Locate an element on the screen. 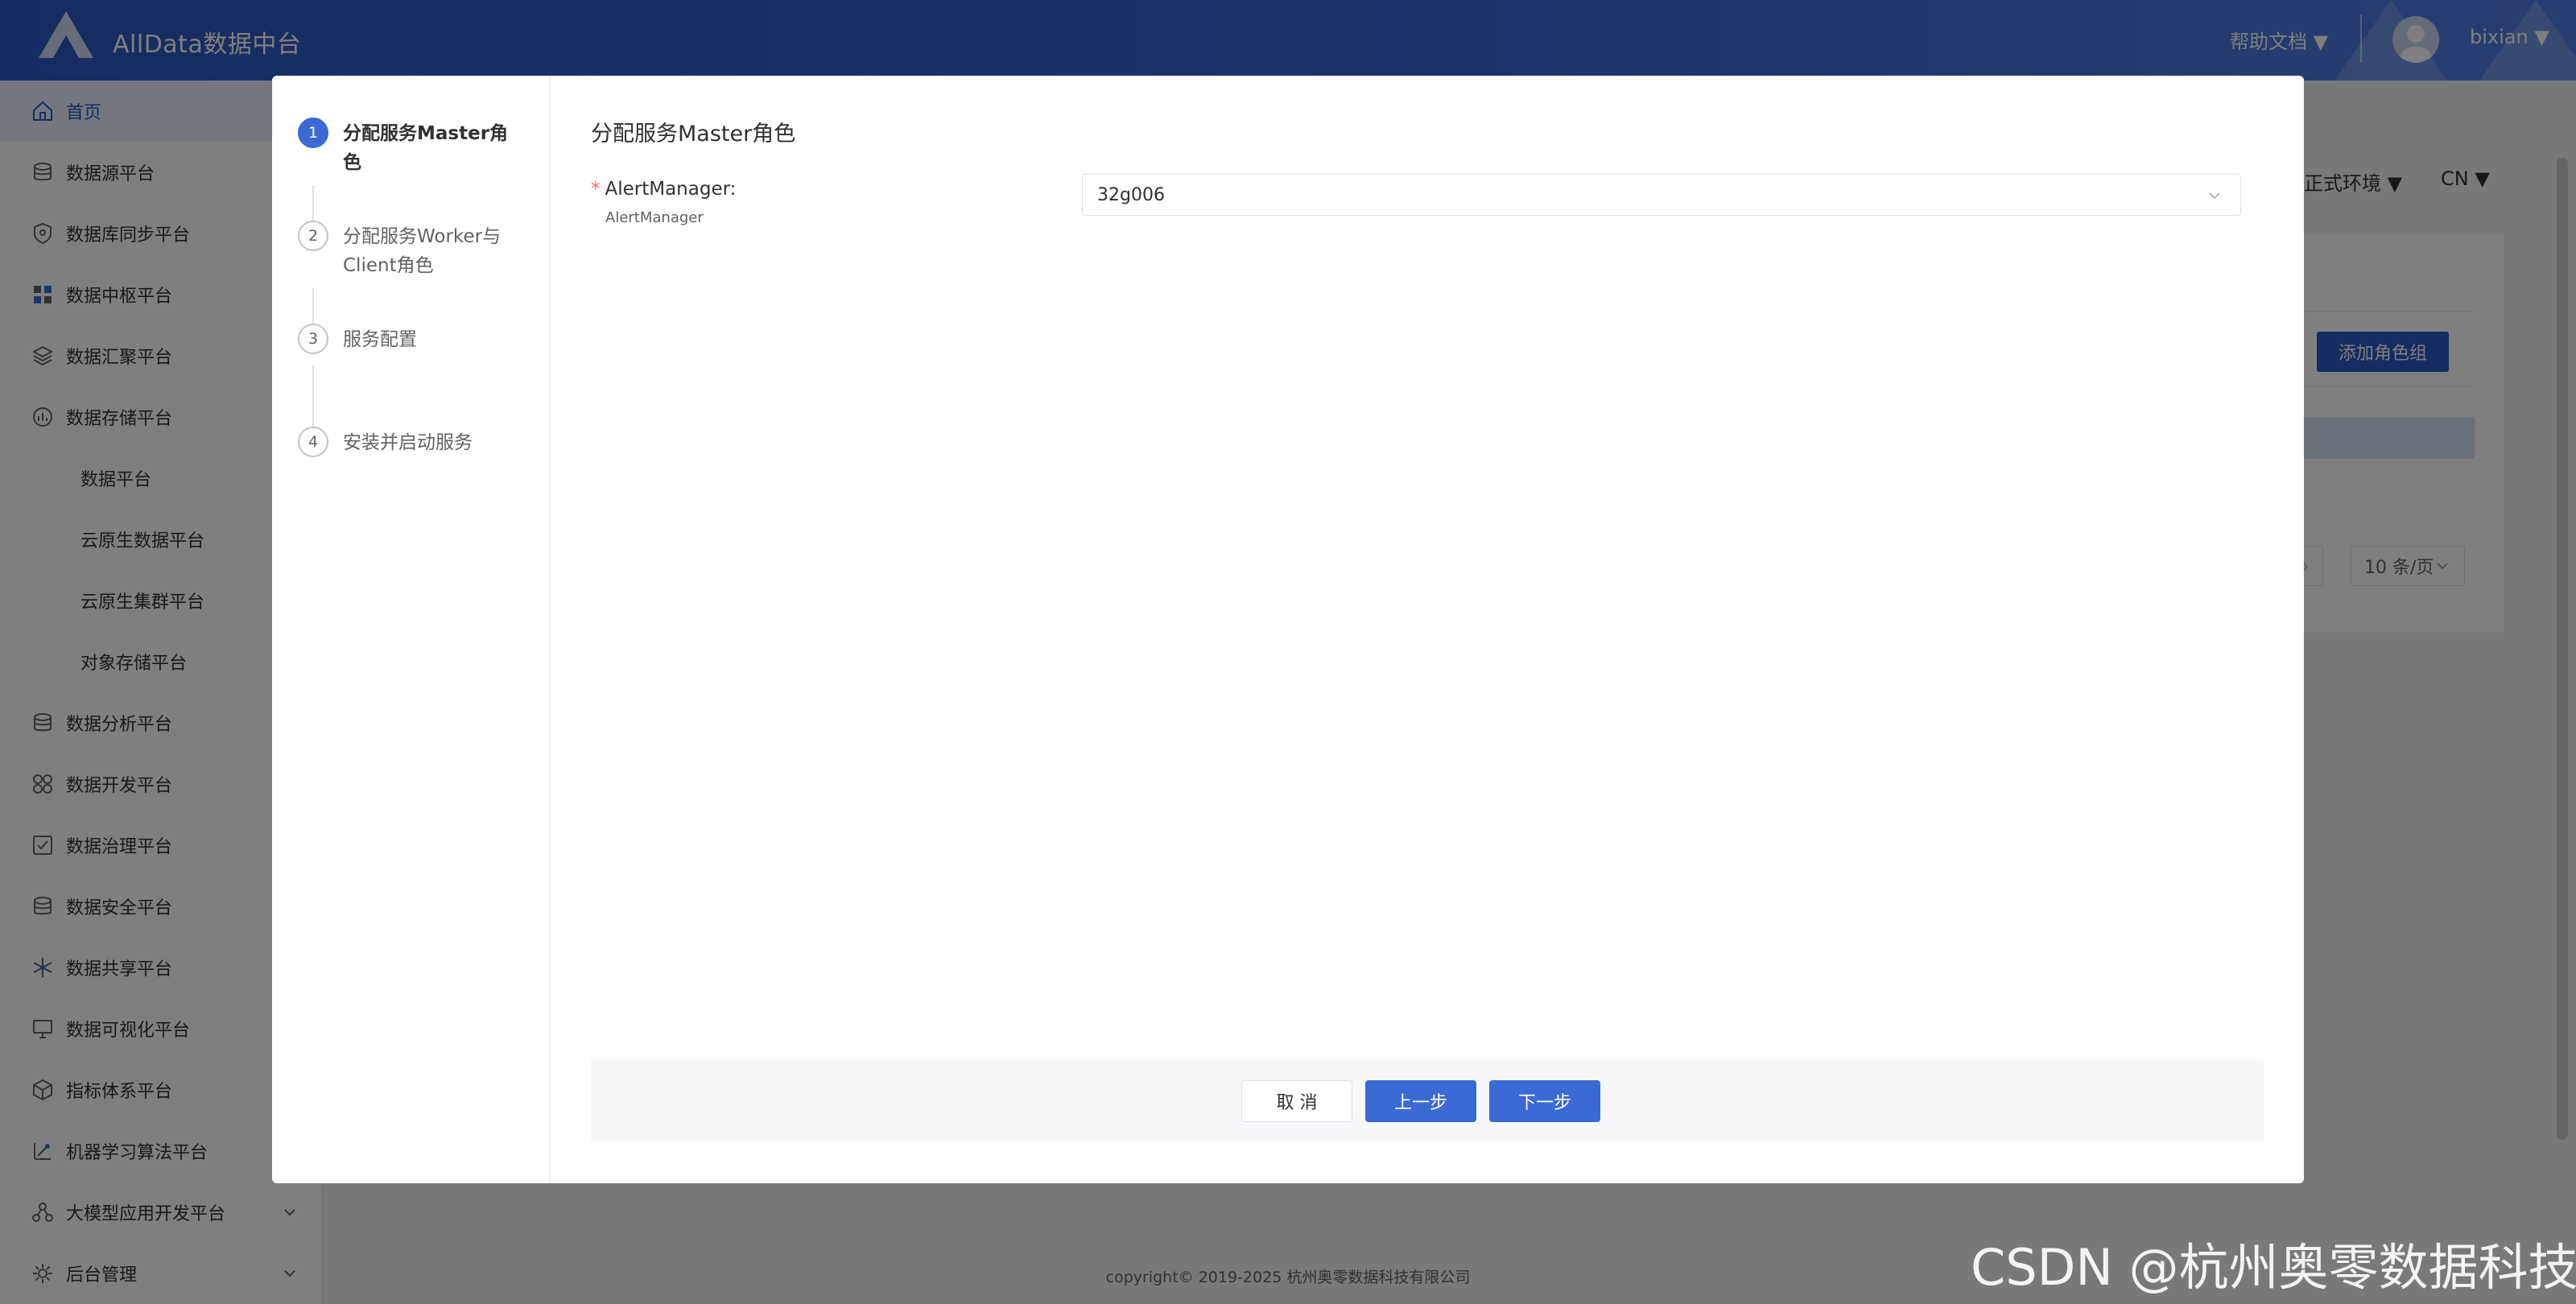  required-asterisk: * is located at coordinates (596, 189).